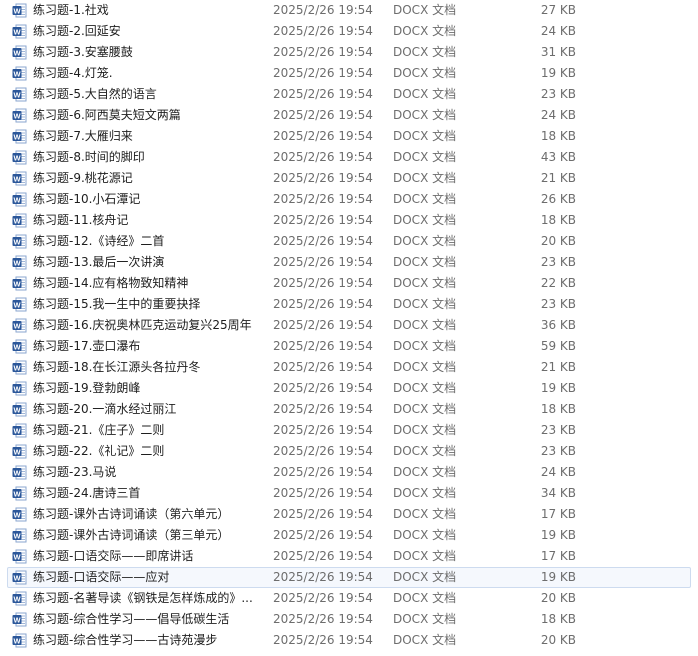  Describe the element at coordinates (349, 346) in the screenshot. I see `file-row: W 练习题-17.壶口瀑布 2025/2/26 19:54 DOCX 文档 59 KB` at that location.